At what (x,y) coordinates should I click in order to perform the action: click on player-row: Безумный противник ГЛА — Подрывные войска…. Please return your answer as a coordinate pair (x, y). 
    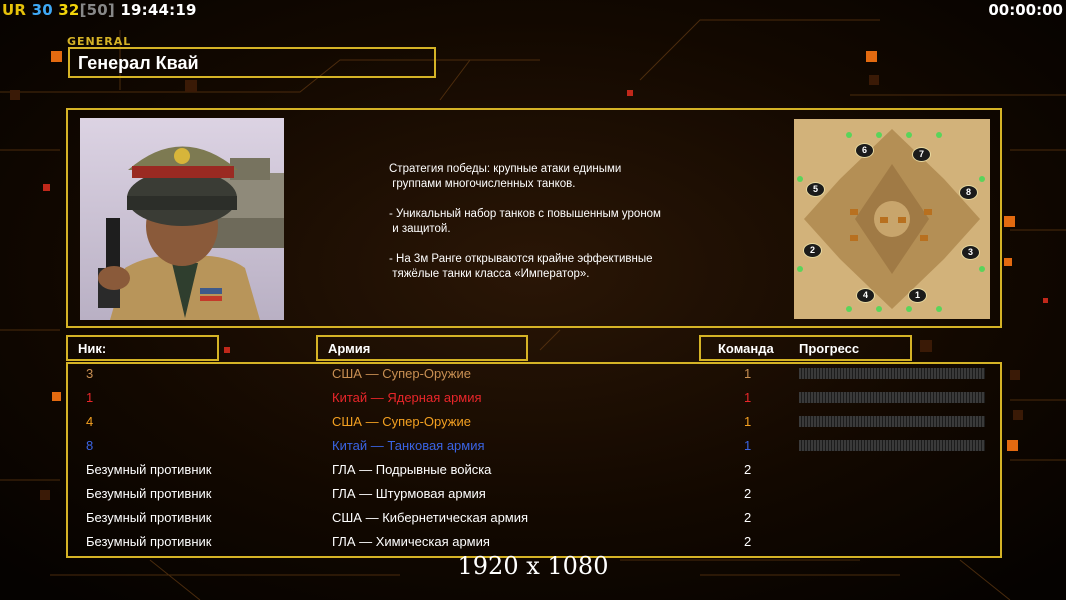
    Looking at the image, I should click on (534, 470).